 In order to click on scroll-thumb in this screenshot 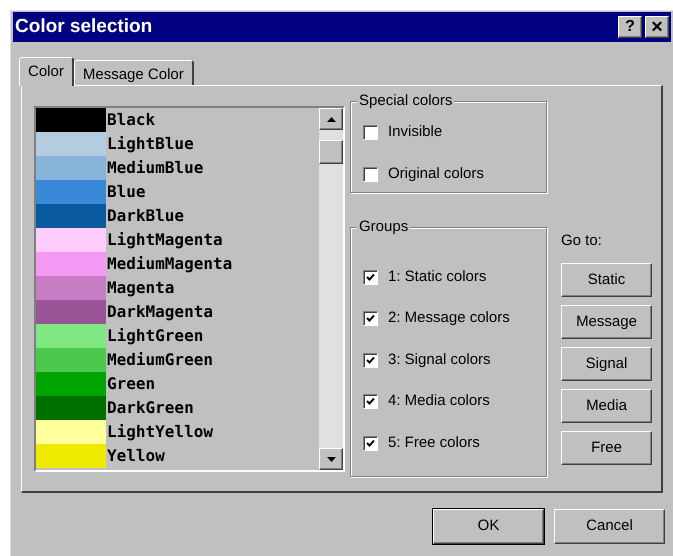, I will do `click(331, 152)`.